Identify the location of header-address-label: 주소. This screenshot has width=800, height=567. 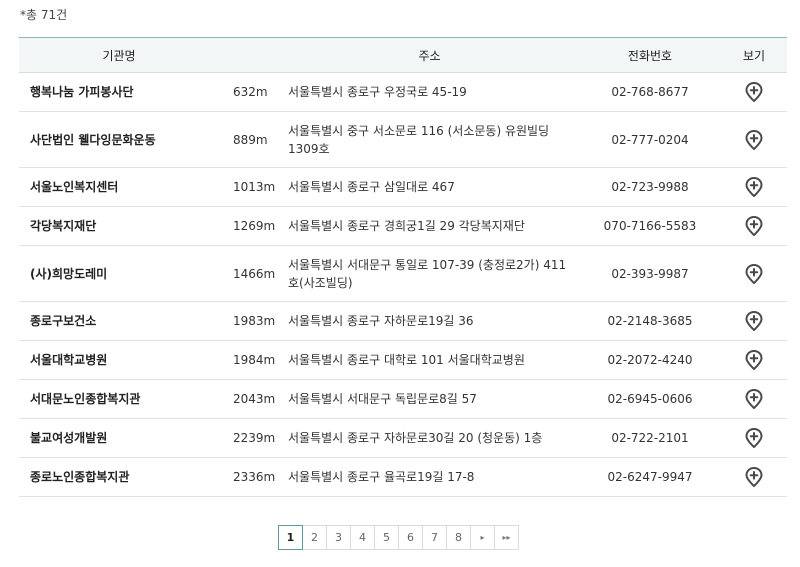
(429, 55).